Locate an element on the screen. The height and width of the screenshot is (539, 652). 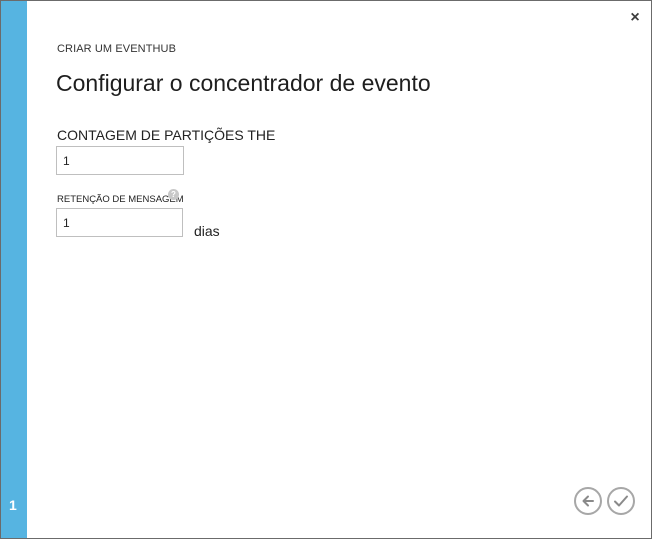
close-button: × is located at coordinates (635, 17).